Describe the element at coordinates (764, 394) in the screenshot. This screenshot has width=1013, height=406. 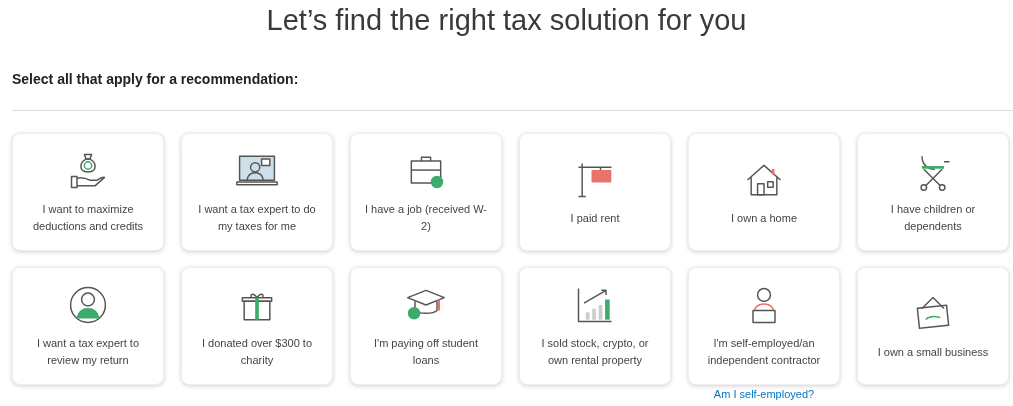
I see `help-link: Am I self-employed?` at that location.